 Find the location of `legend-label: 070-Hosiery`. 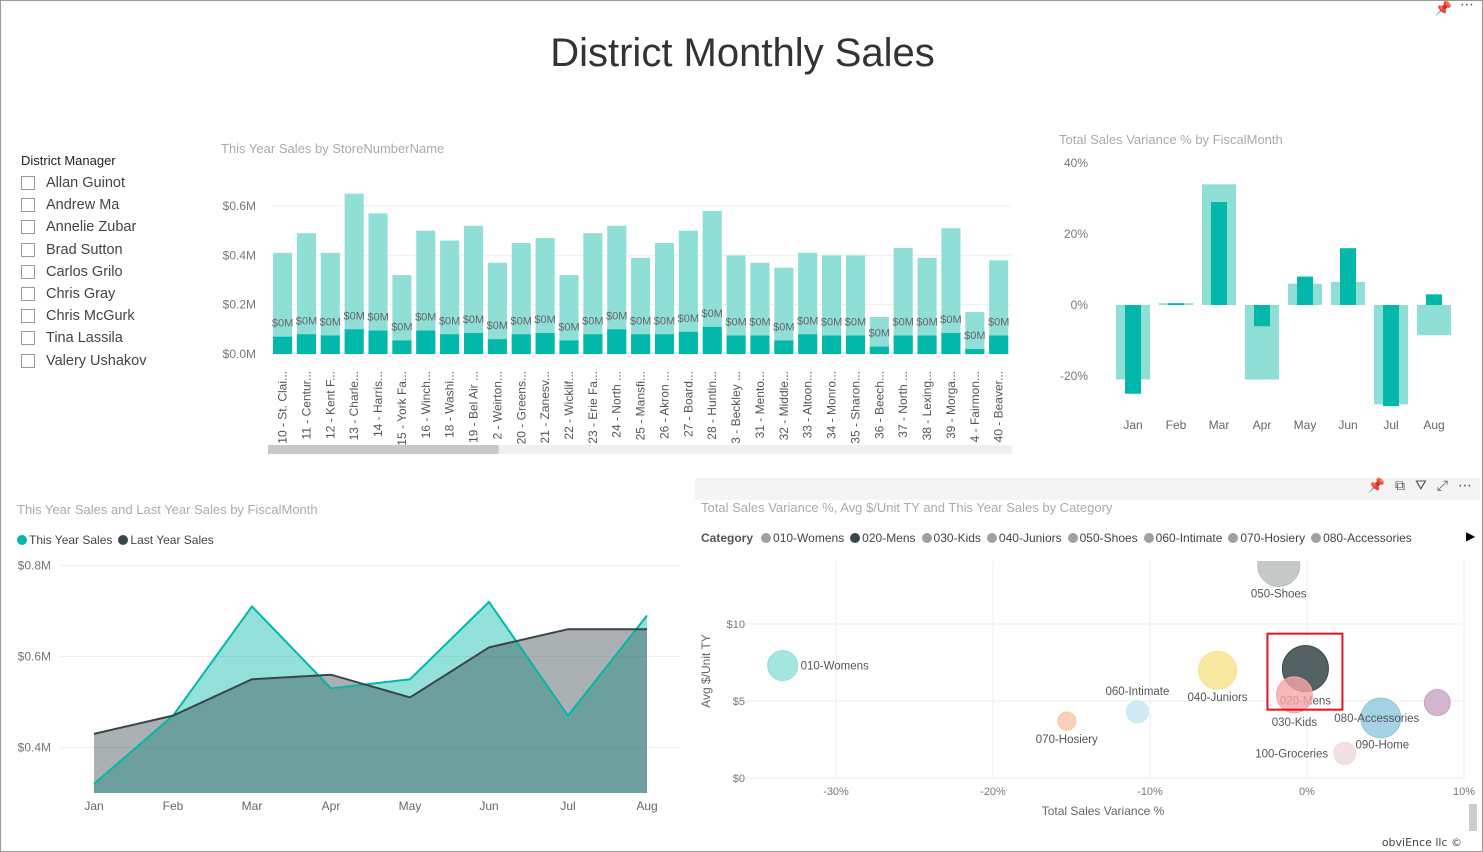

legend-label: 070-Hosiery is located at coordinates (1273, 538).